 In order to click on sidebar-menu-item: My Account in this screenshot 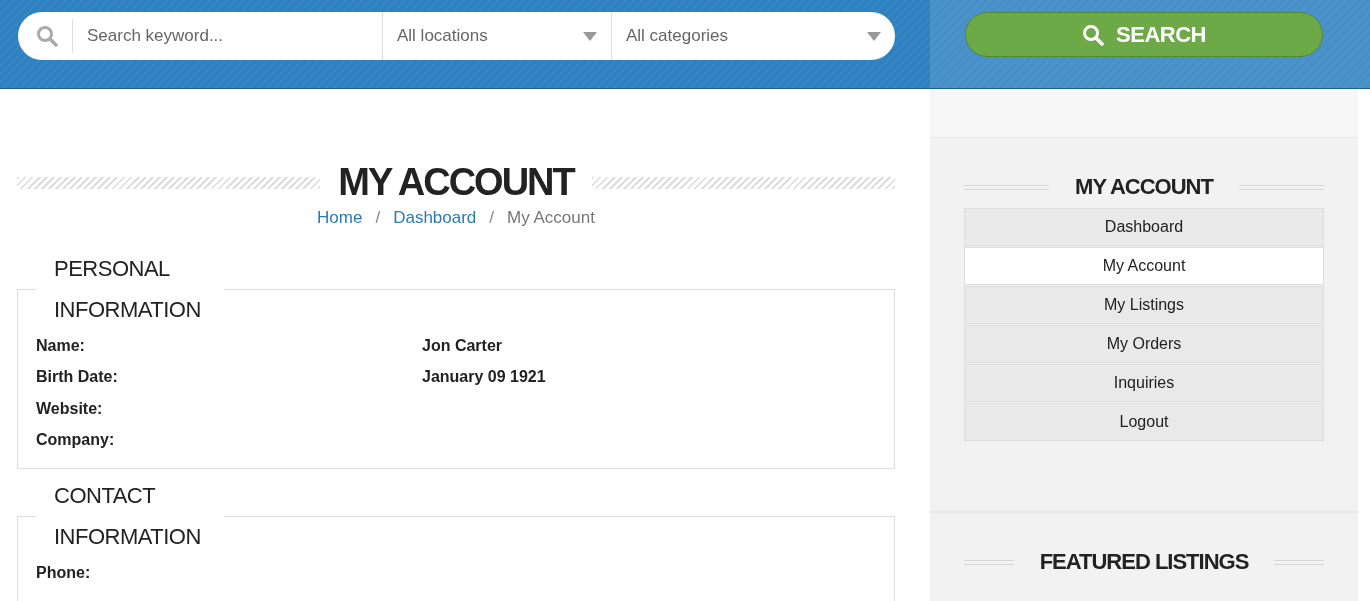, I will do `click(1144, 266)`.